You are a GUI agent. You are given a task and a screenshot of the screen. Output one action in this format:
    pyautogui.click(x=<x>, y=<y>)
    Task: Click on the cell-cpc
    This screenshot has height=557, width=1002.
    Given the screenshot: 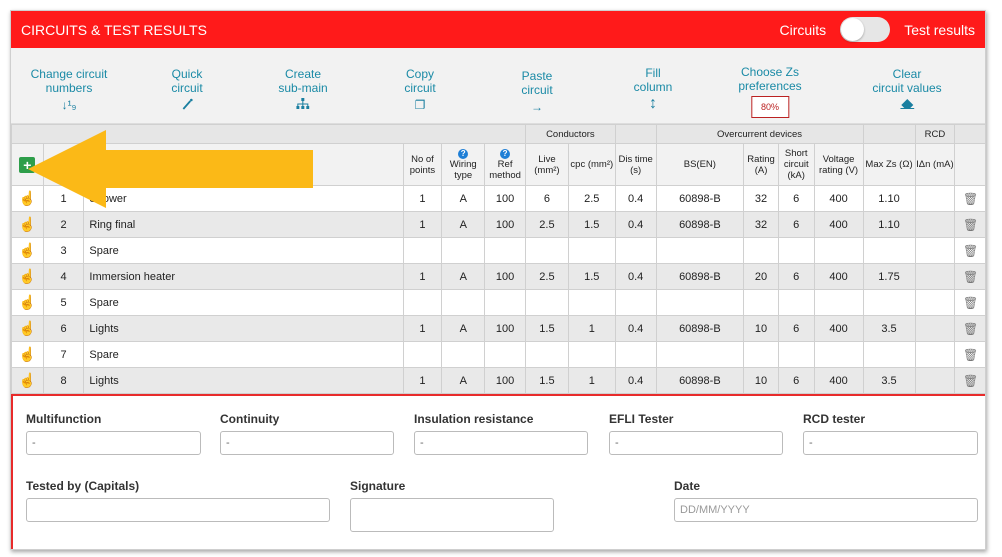 What is the action you would take?
    pyautogui.click(x=591, y=302)
    